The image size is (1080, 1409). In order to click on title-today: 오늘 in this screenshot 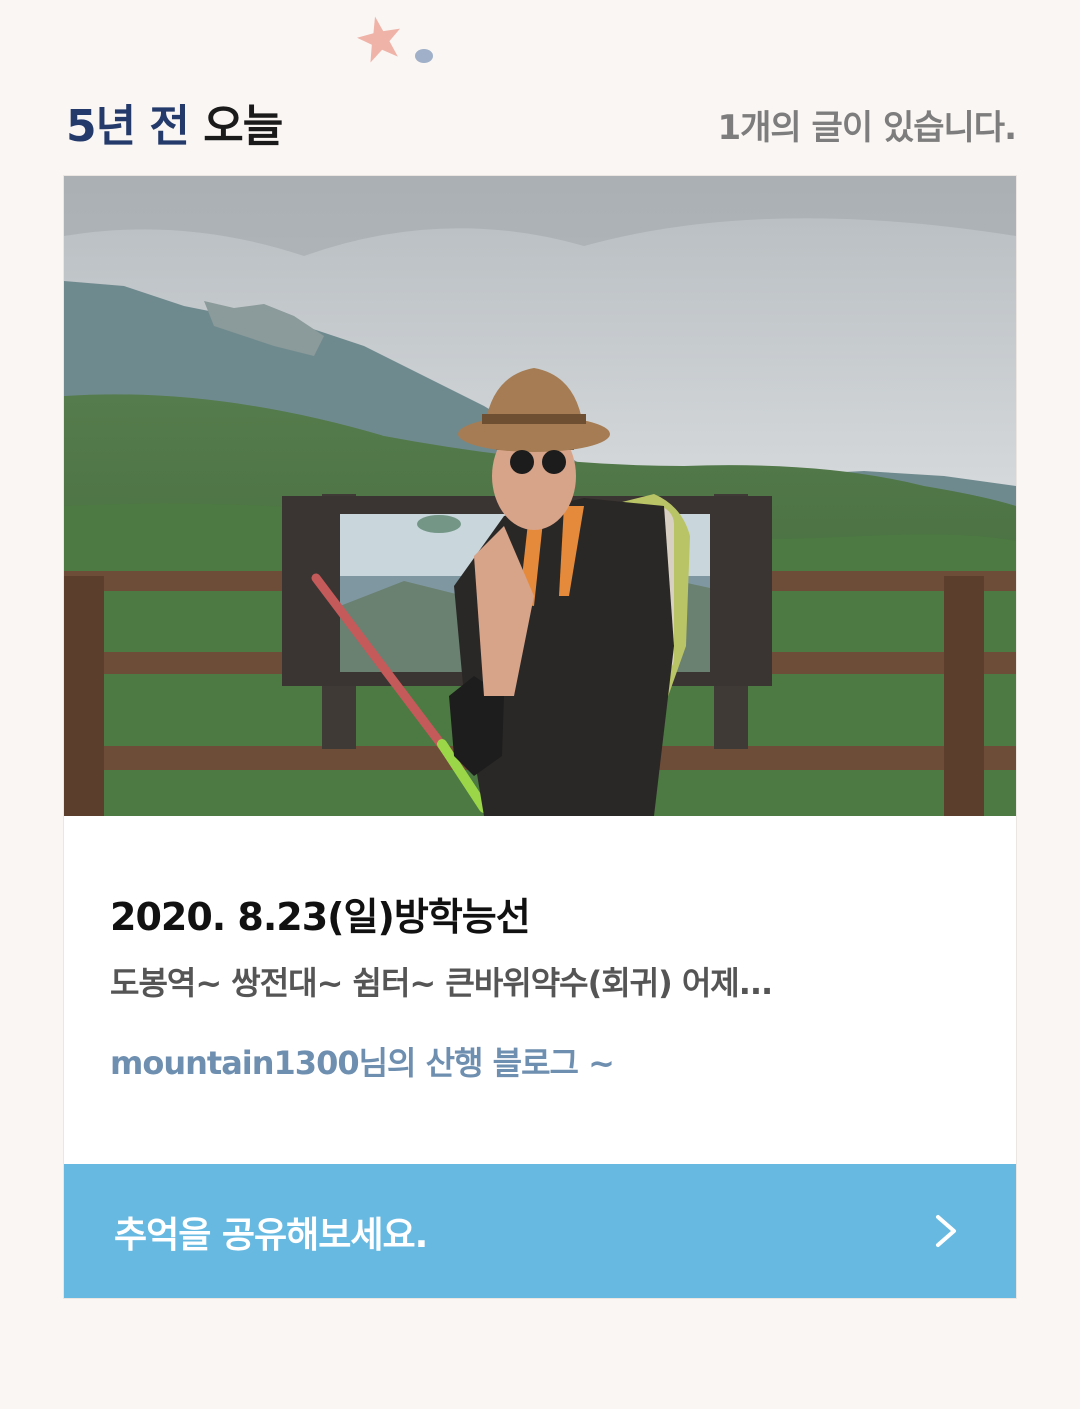, I will do `click(243, 126)`.